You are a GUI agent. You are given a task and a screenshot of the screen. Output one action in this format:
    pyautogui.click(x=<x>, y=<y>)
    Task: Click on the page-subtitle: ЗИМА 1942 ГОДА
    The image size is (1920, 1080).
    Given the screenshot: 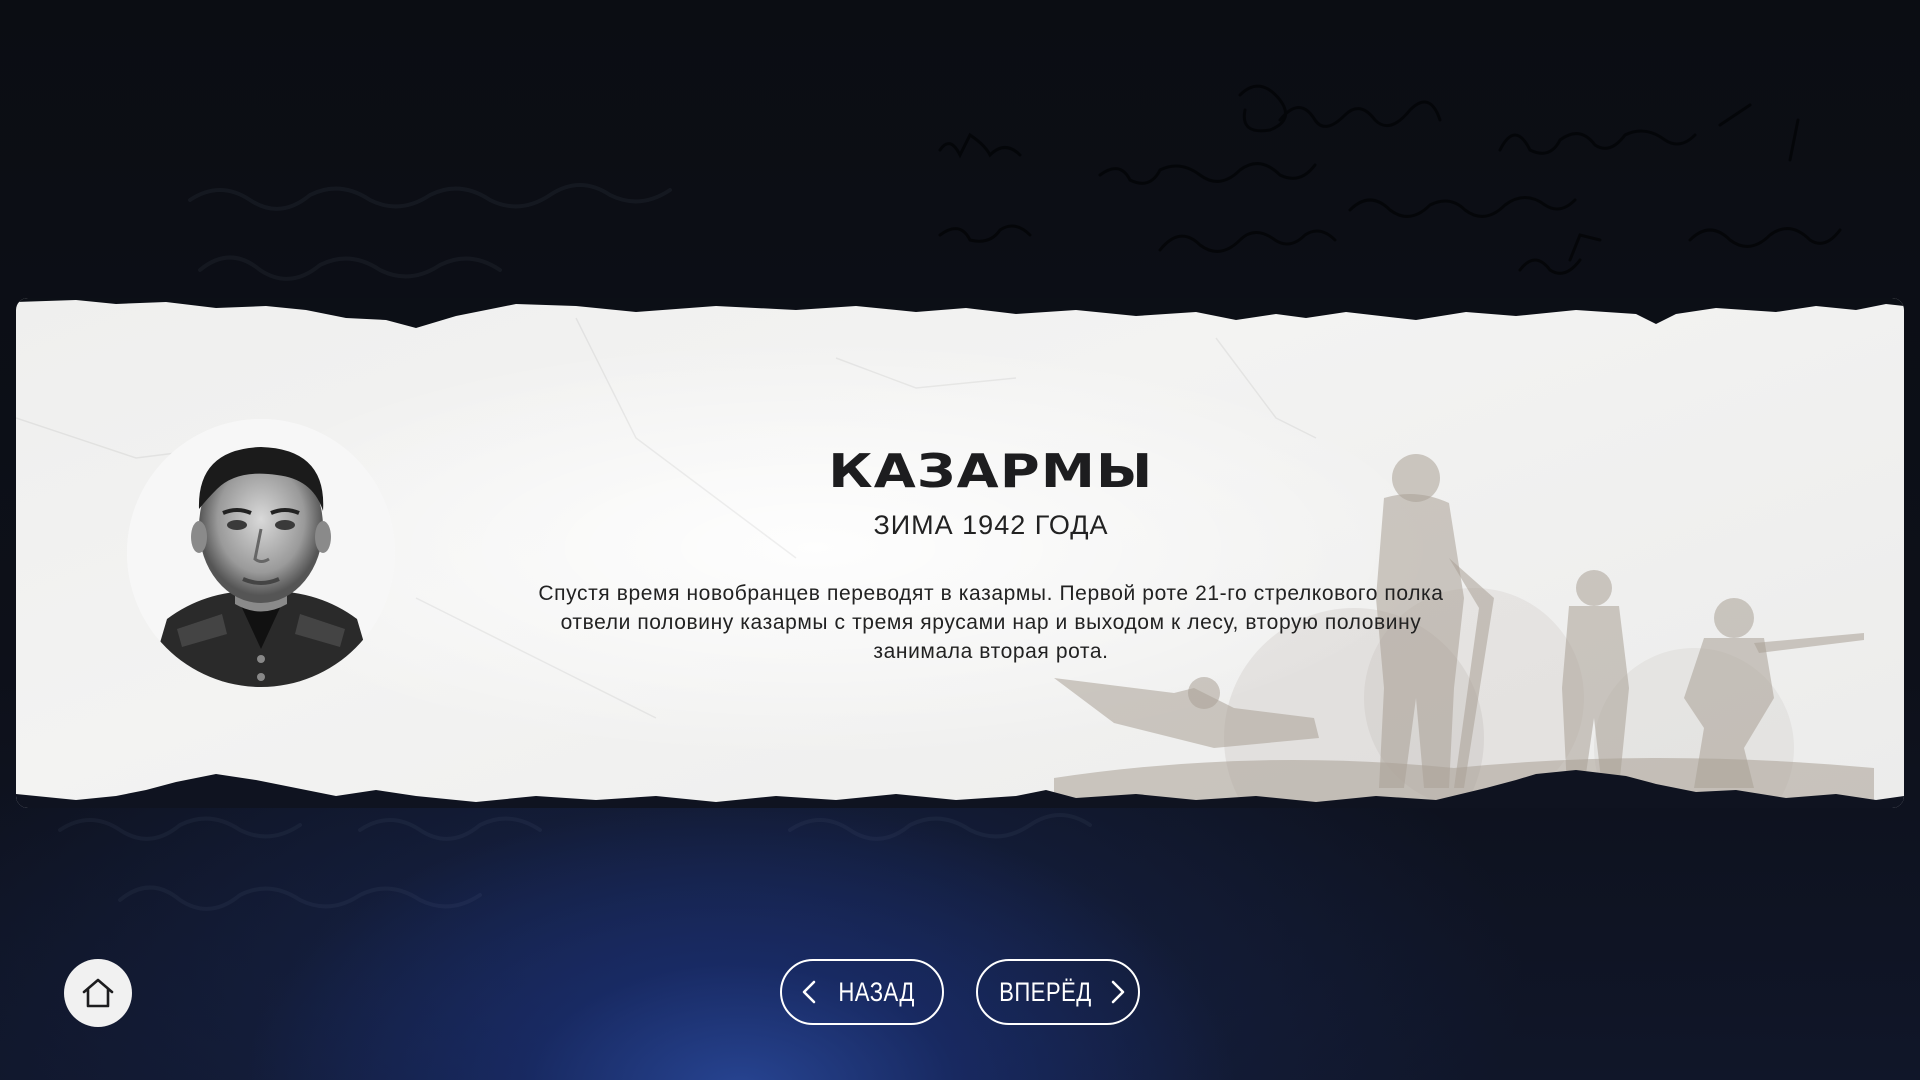 What is the action you would take?
    pyautogui.click(x=991, y=525)
    